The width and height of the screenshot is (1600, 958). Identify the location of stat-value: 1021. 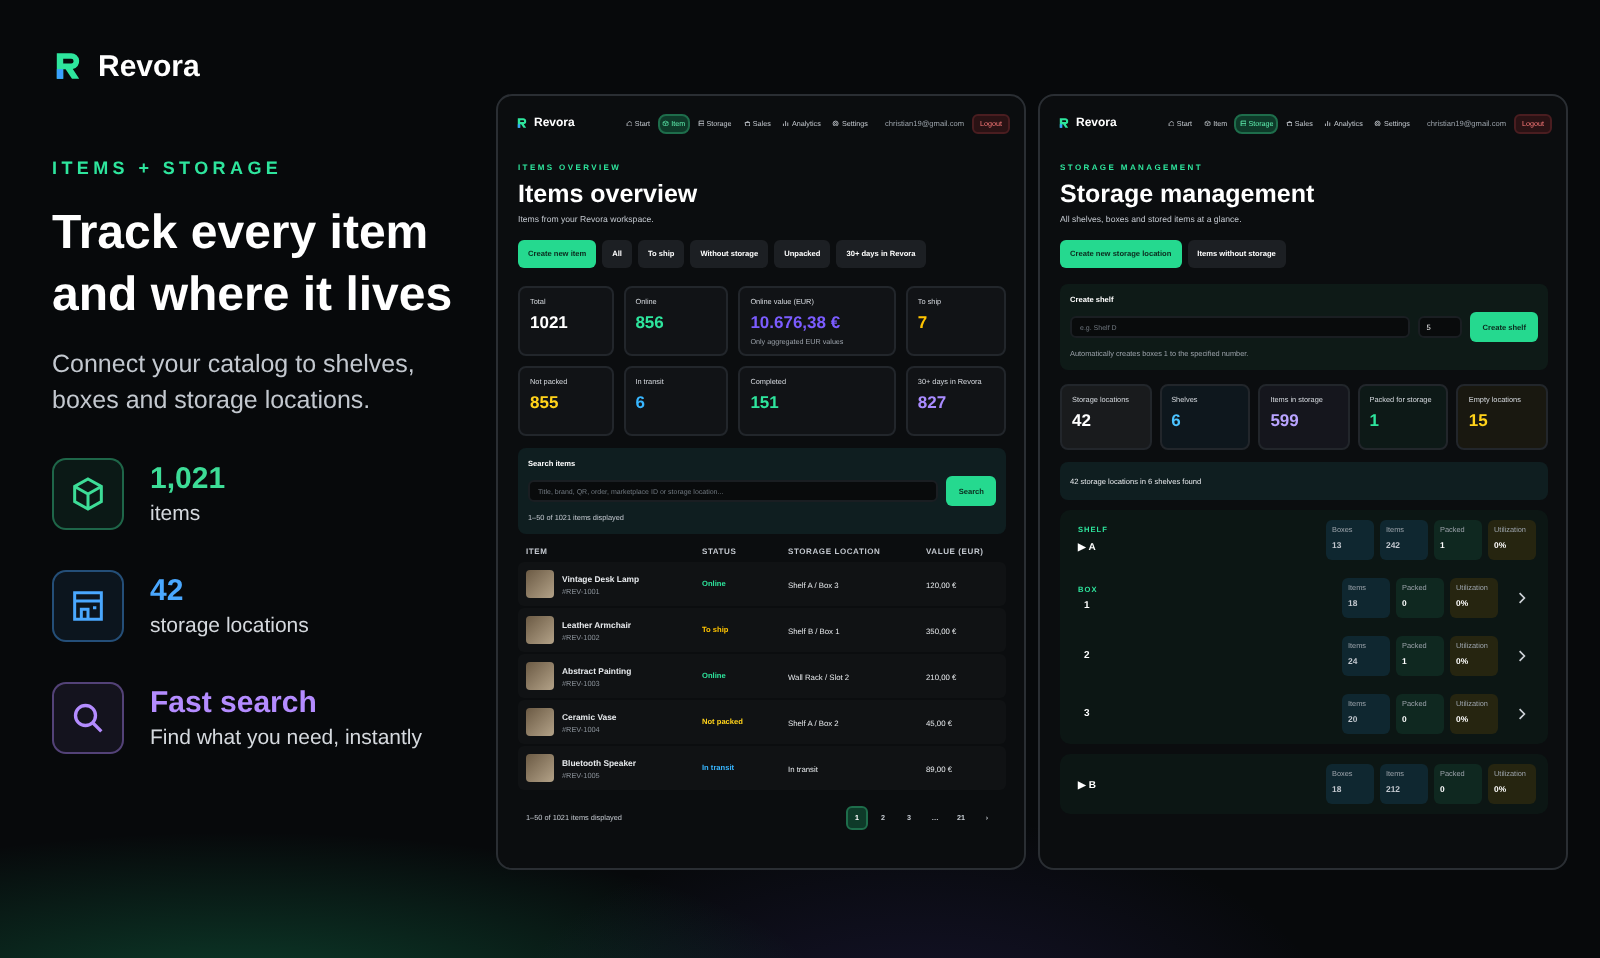
(549, 322).